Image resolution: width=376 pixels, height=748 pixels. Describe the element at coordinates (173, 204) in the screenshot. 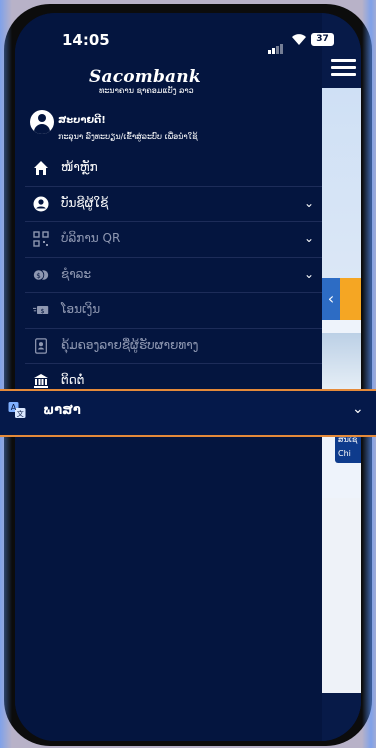

I see `menu-item-account: ບັນຊີຜູ້ໃຊ້ ⌄` at that location.